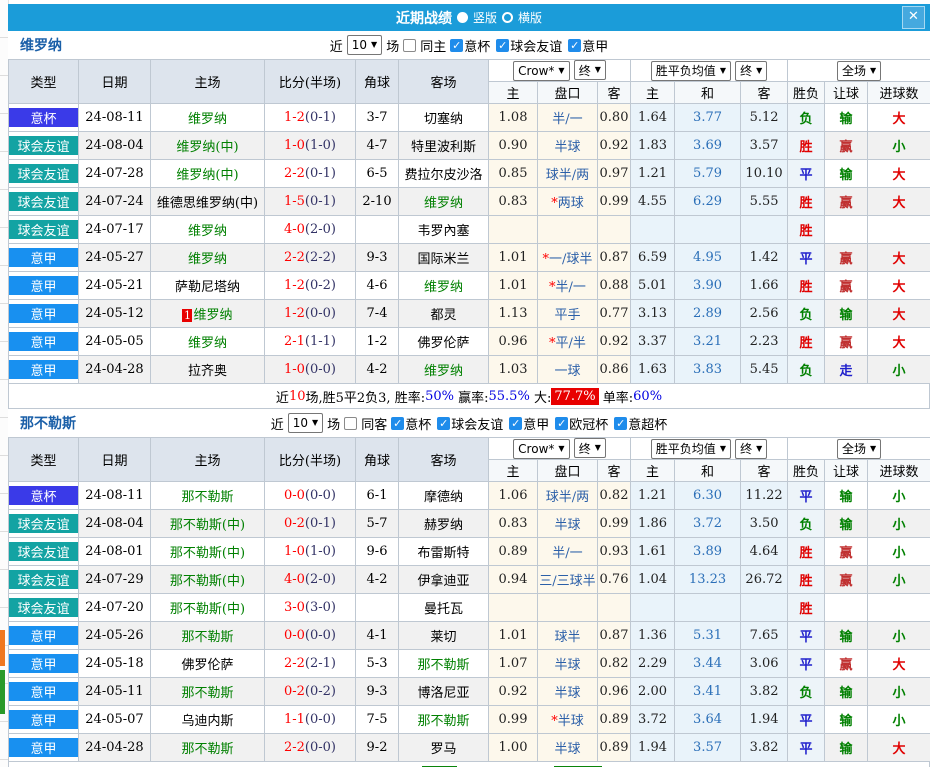  What do you see at coordinates (114, 117) in the screenshot?
I see `match-date: 24-08-11` at bounding box center [114, 117].